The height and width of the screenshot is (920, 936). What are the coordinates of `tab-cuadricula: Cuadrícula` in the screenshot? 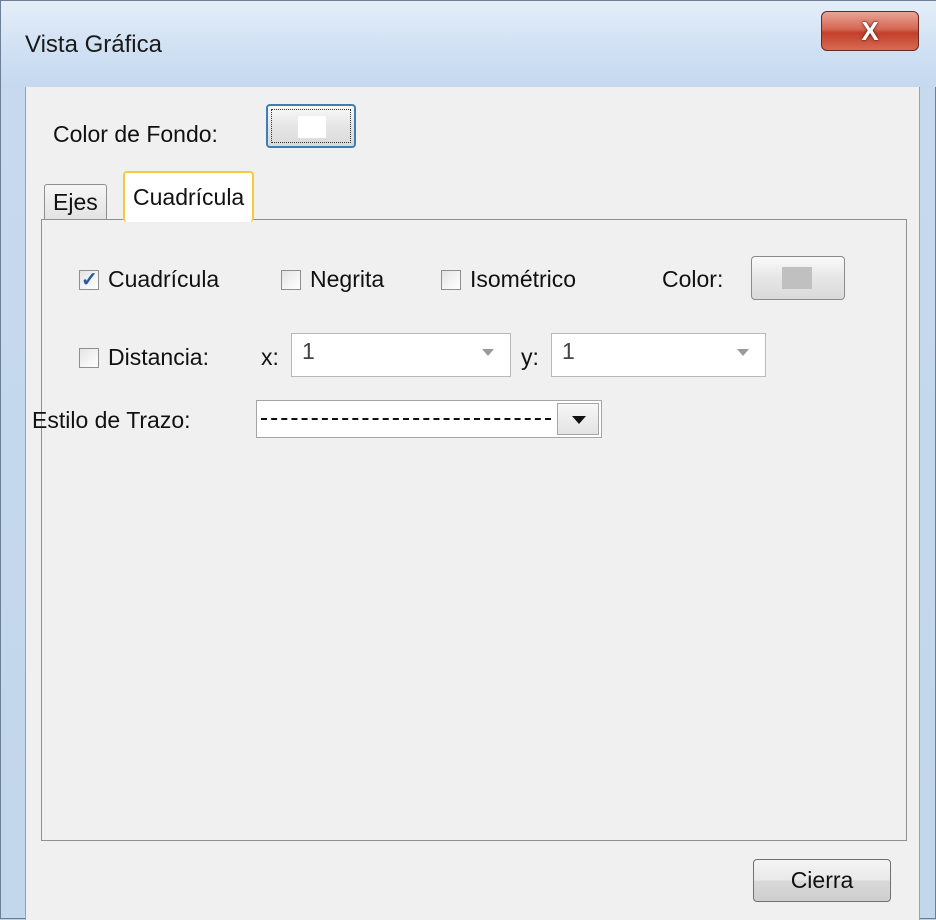 It's located at (189, 196).